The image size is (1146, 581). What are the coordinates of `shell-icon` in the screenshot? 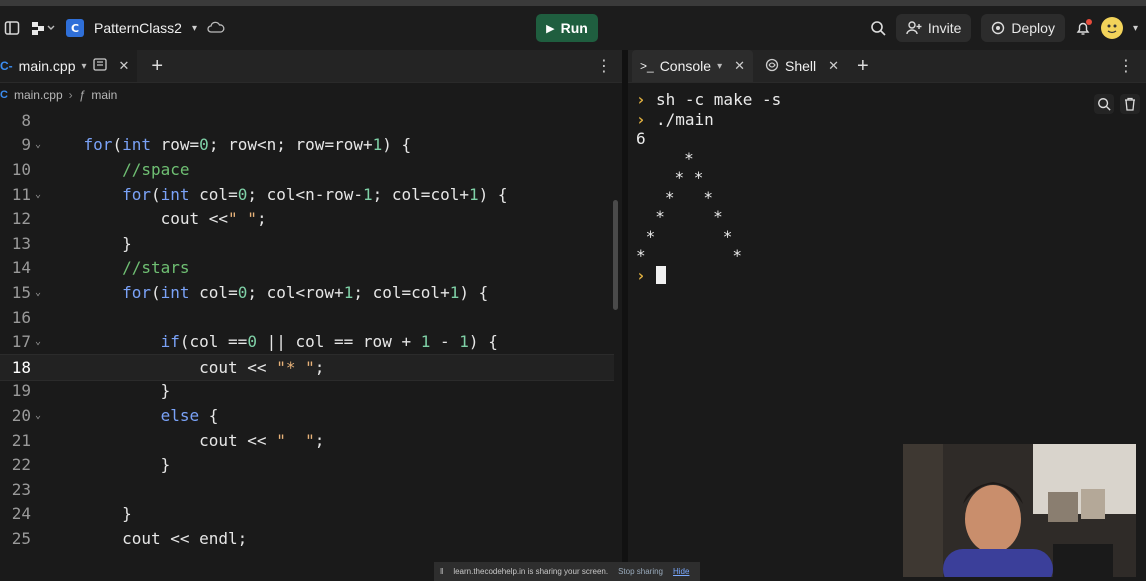 It's located at (772, 66).